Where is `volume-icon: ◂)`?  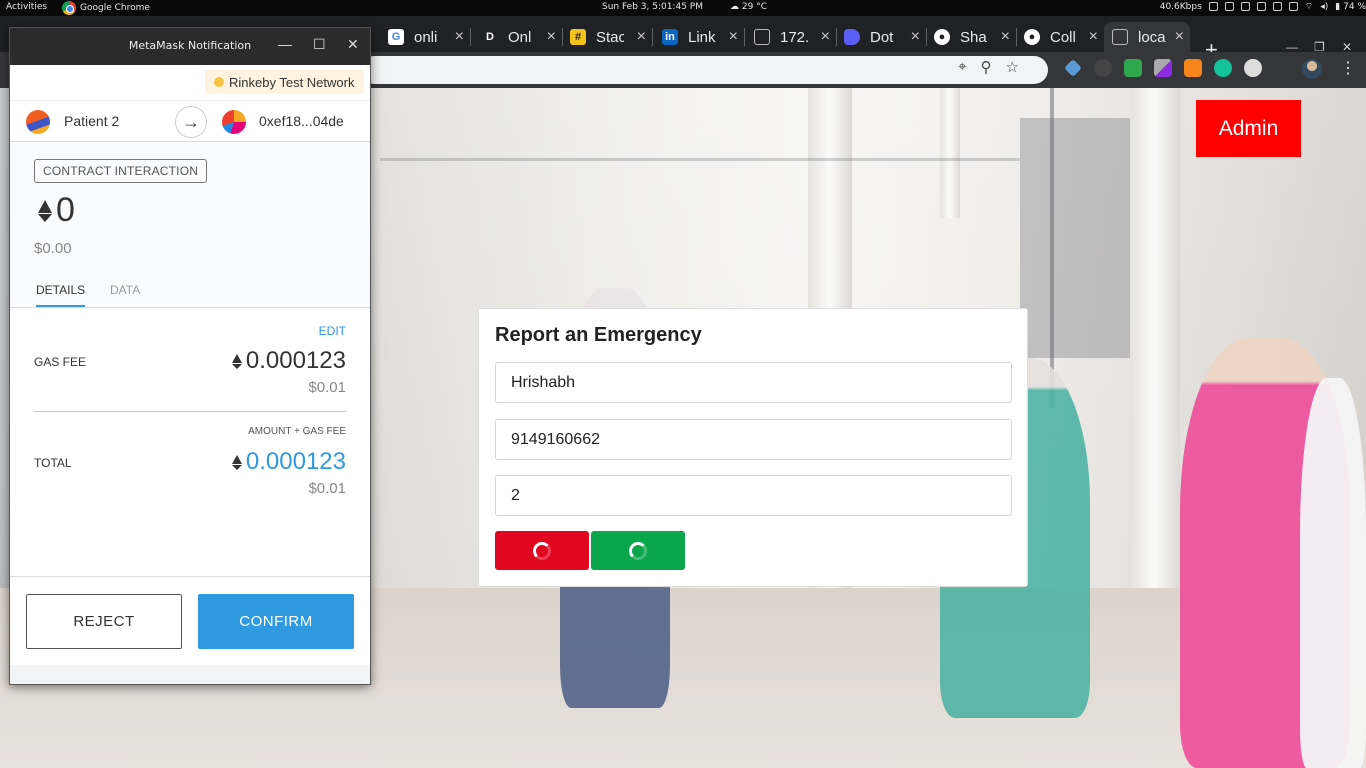
volume-icon: ◂) is located at coordinates (1324, 6).